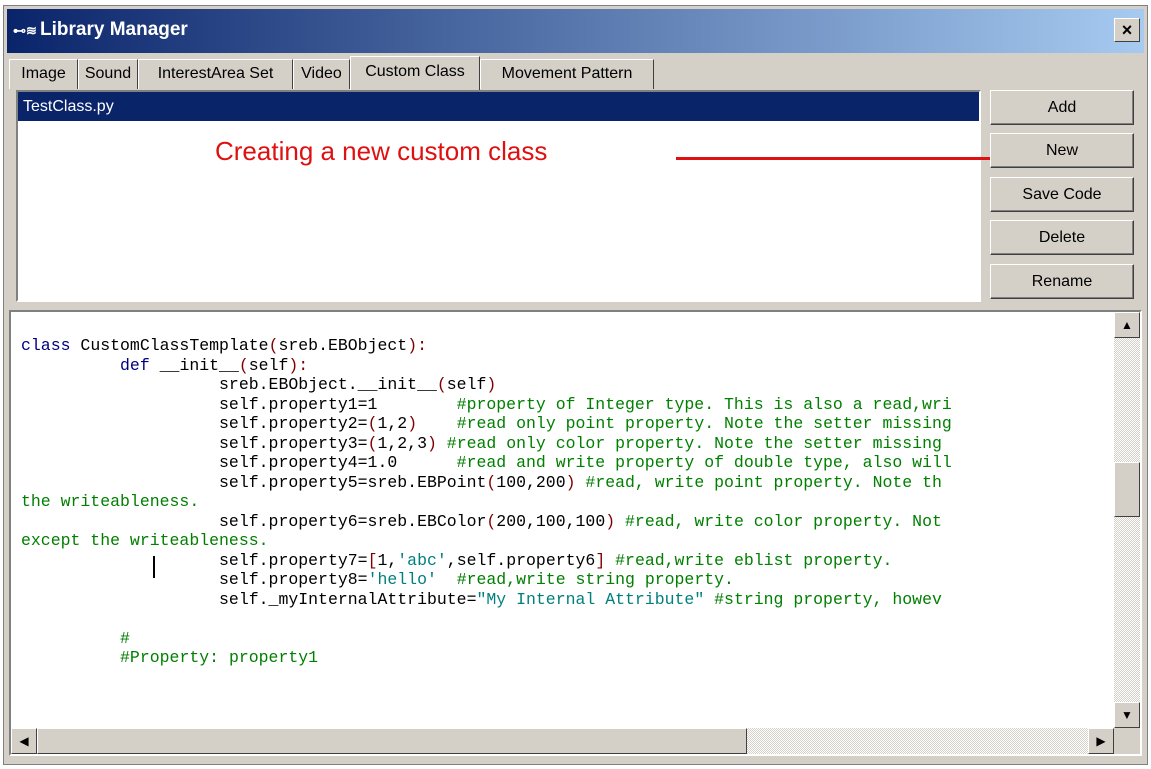 This screenshot has height=769, width=1151. Describe the element at coordinates (828, 599) in the screenshot. I see `code-token: #string property, howev` at that location.